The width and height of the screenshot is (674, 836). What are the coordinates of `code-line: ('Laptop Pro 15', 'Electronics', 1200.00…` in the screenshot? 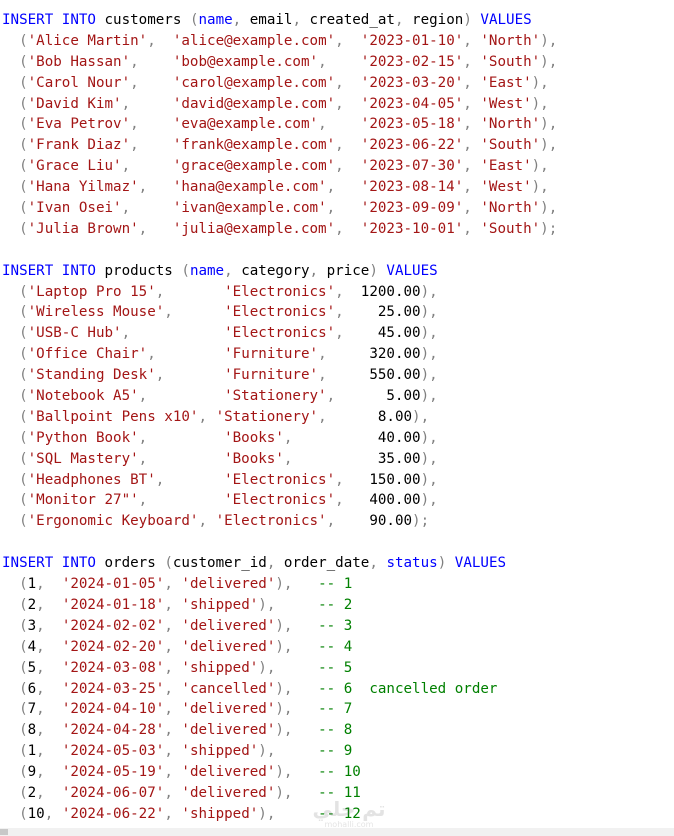 It's located at (338, 292).